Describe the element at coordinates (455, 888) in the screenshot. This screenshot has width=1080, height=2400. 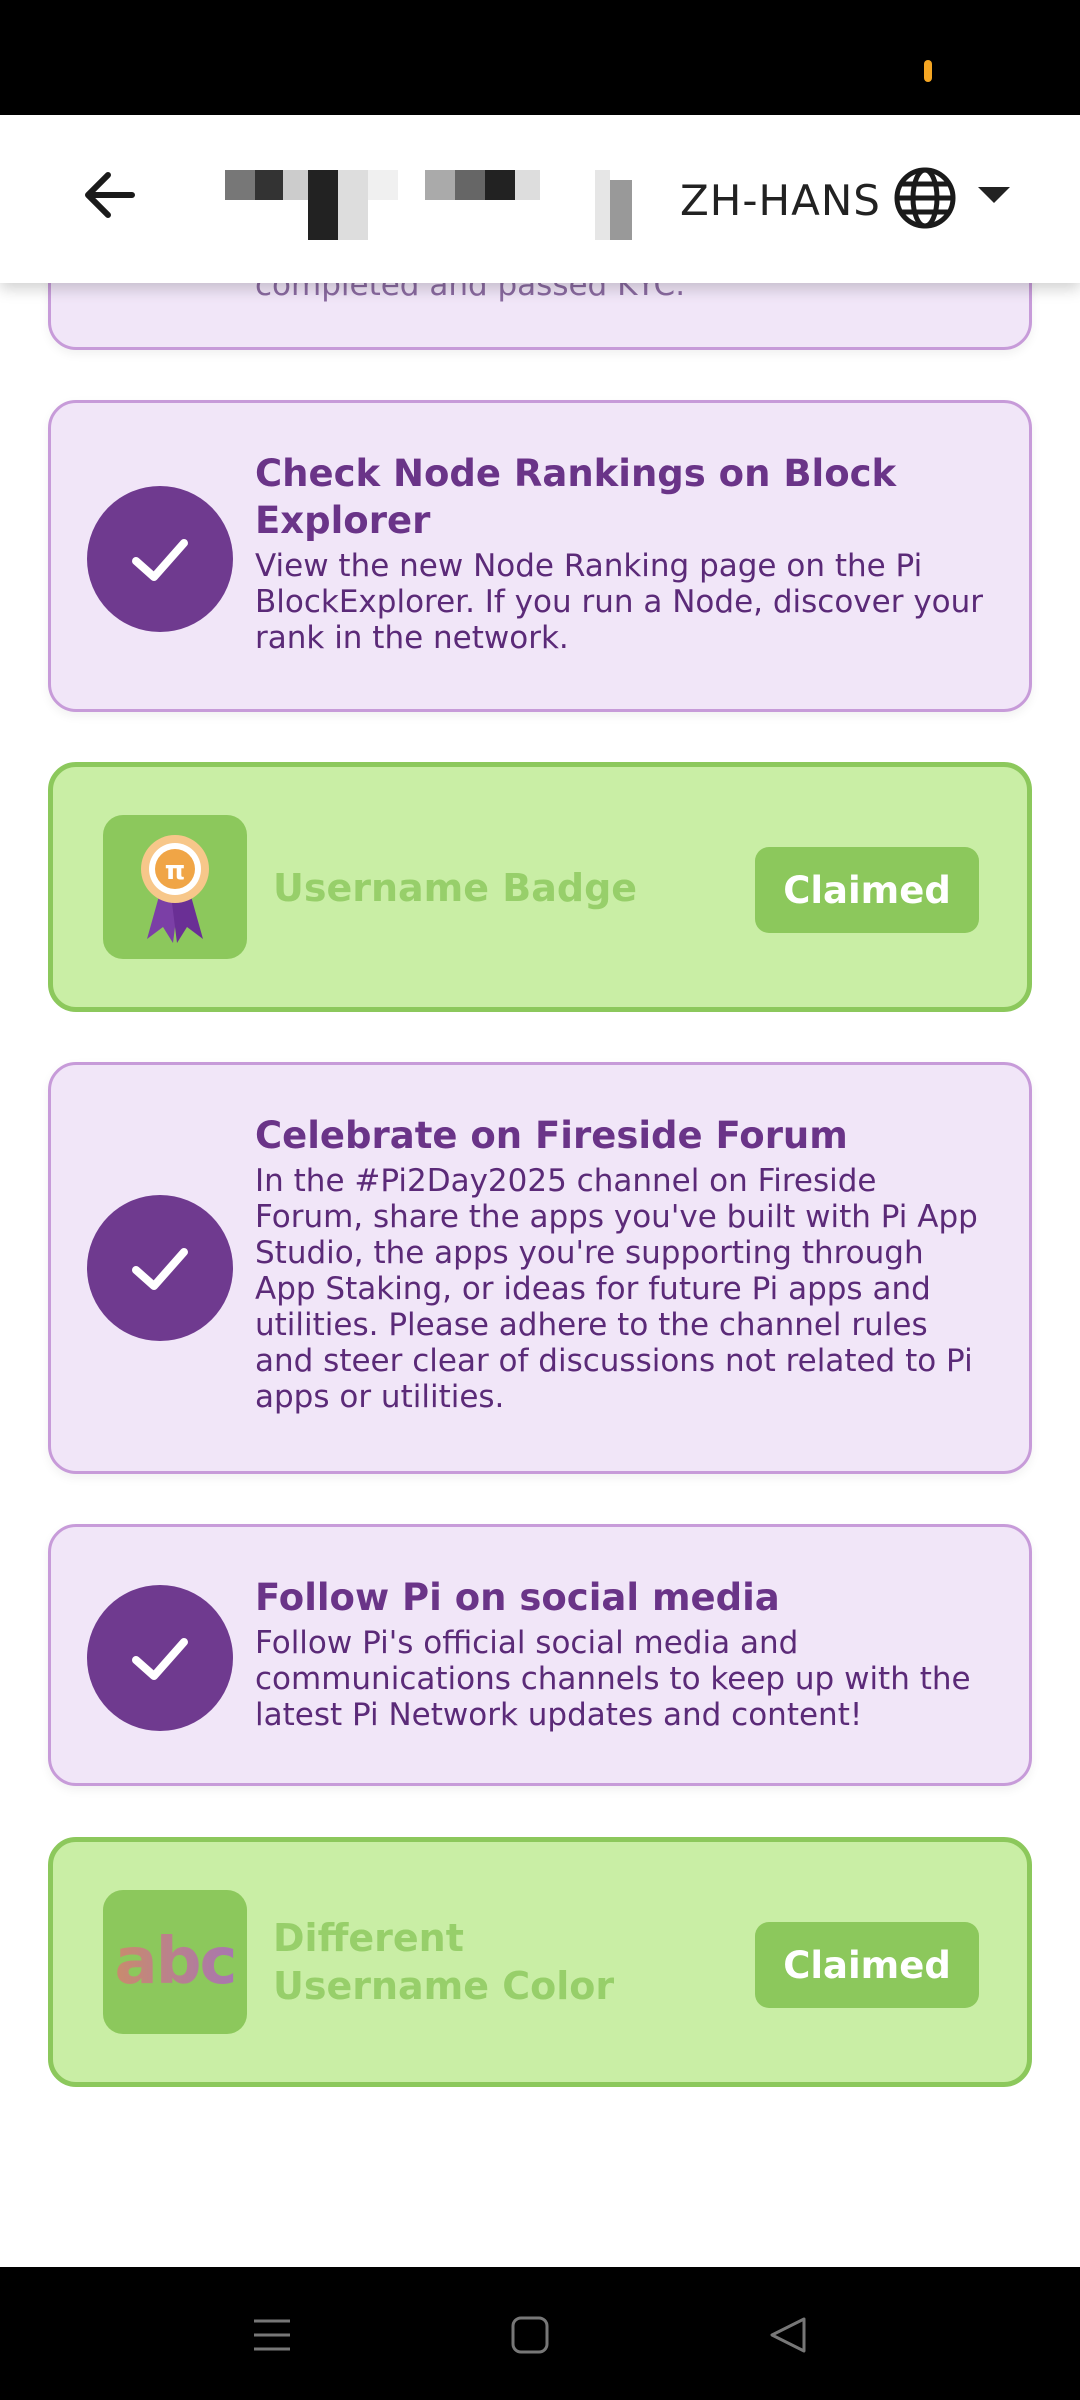
I see `reward-label: Username Badge` at that location.